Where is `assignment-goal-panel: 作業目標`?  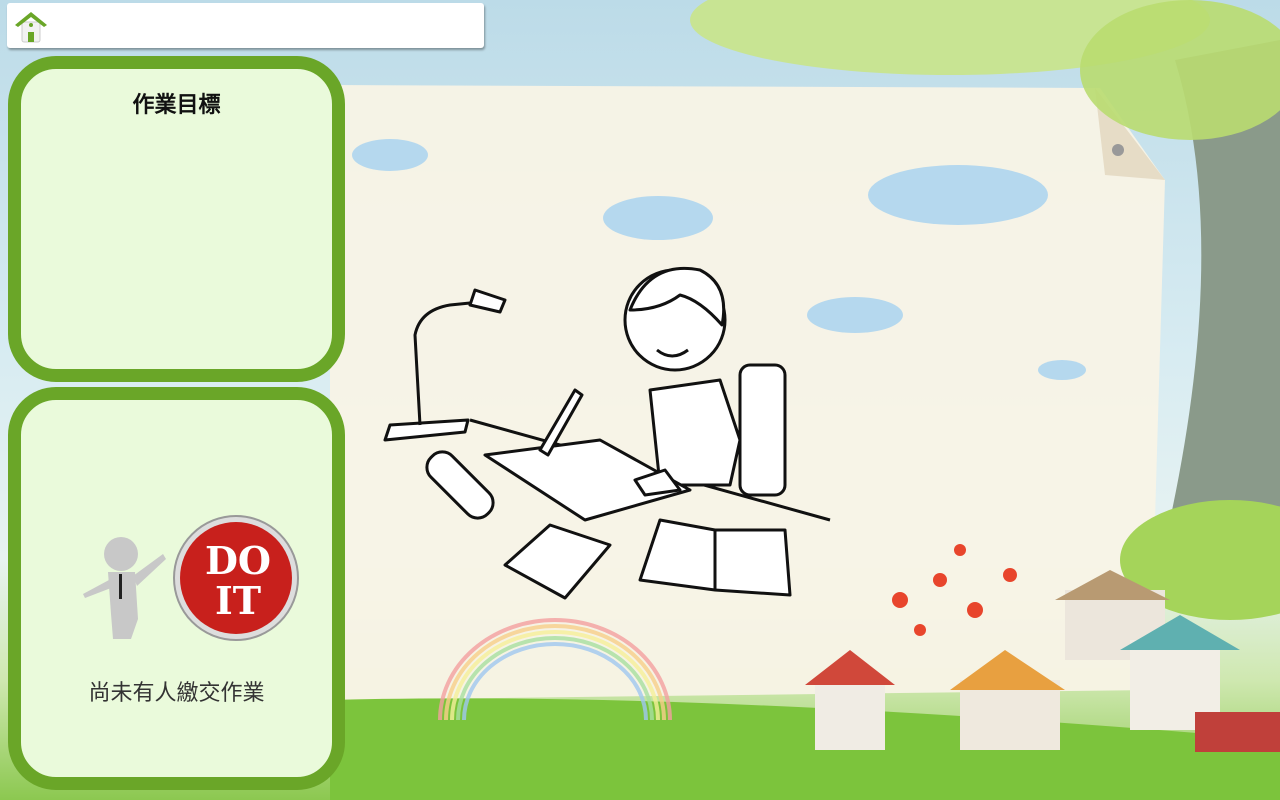
assignment-goal-panel: 作業目標 is located at coordinates (176, 219).